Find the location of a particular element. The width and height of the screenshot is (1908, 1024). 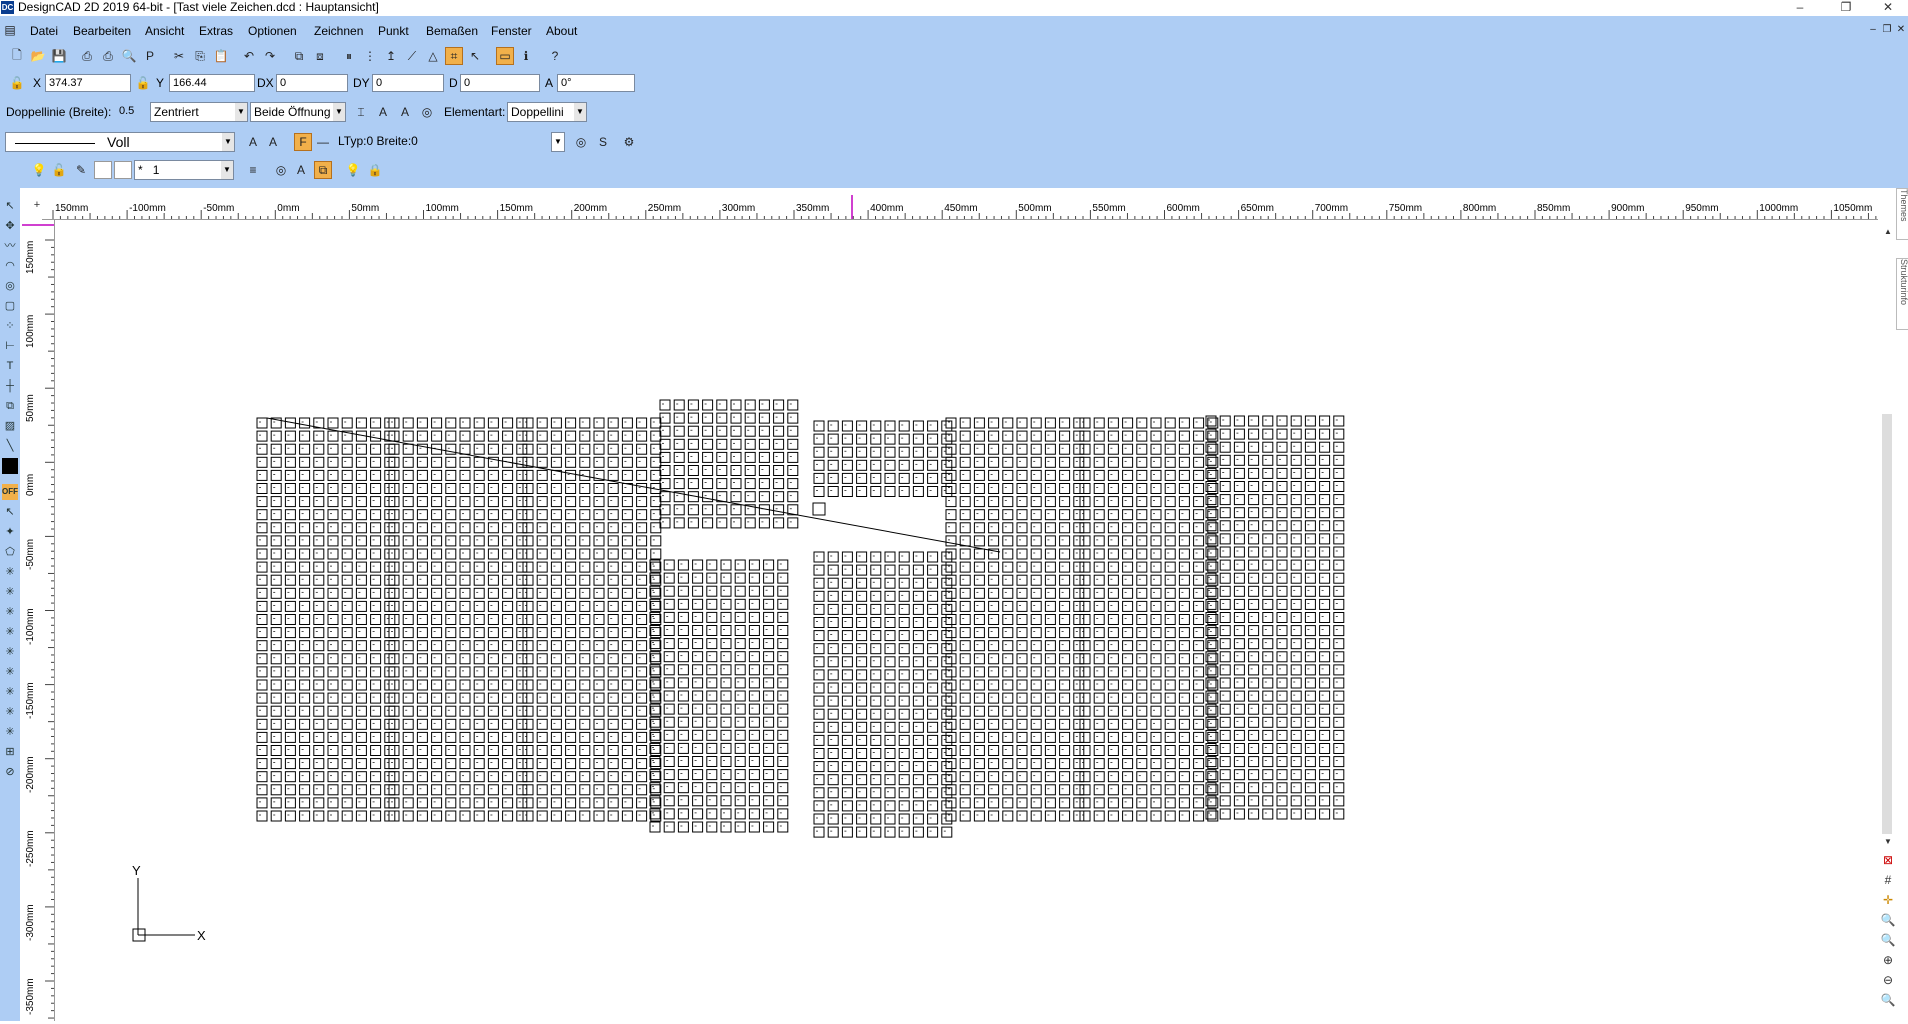

minimize-button: – is located at coordinates (1800, 8).